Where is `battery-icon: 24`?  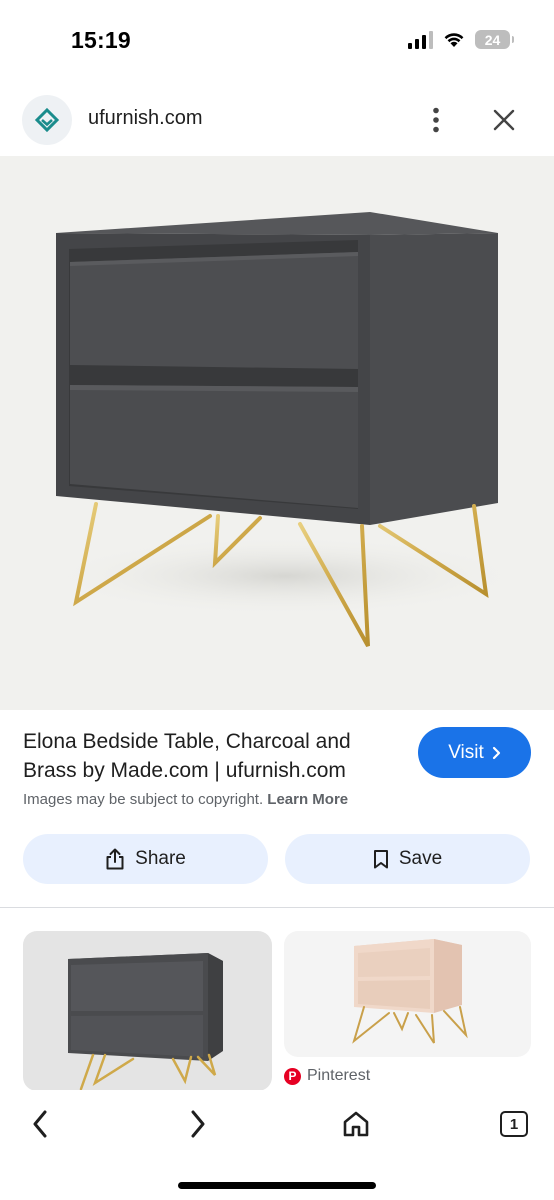
battery-icon: 24 is located at coordinates (494, 39).